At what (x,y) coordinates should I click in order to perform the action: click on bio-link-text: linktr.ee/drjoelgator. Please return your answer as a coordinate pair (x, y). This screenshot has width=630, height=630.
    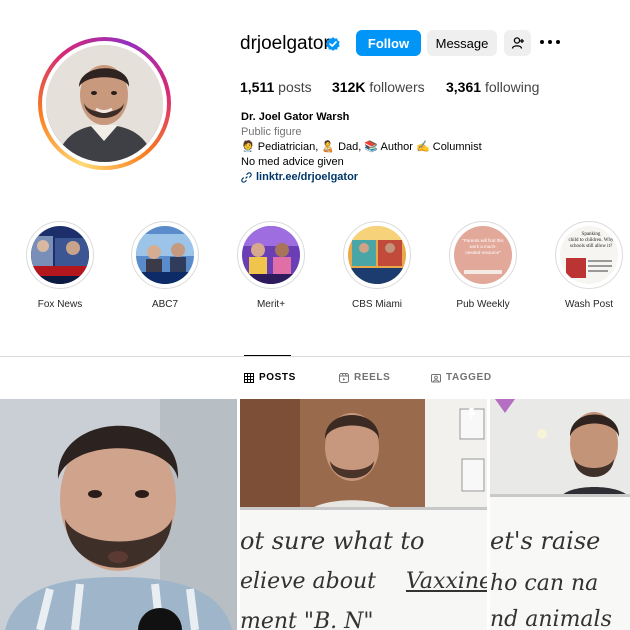
    Looking at the image, I should click on (307, 177).